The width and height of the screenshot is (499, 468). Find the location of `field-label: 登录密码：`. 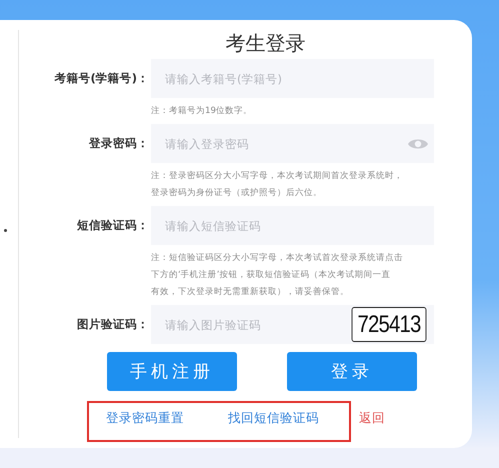

field-label: 登录密码： is located at coordinates (119, 143).